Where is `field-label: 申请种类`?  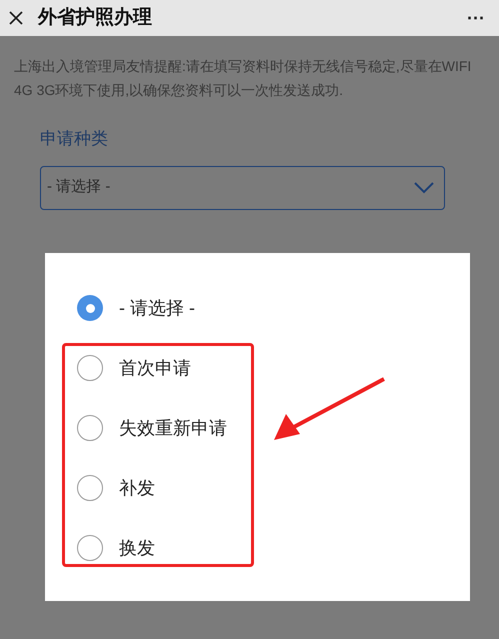 field-label: 申请种类 is located at coordinates (74, 139).